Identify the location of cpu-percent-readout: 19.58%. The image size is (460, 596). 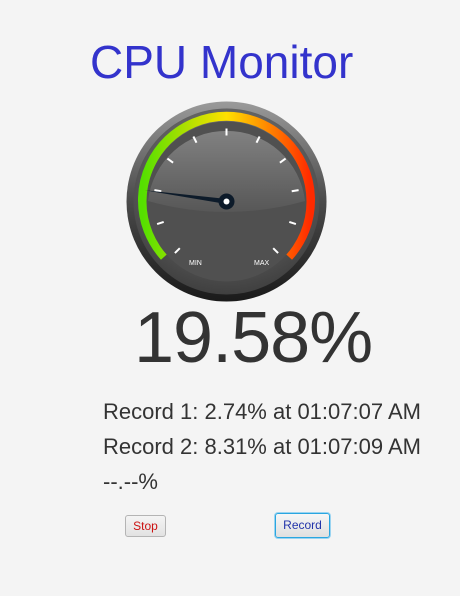
(253, 338).